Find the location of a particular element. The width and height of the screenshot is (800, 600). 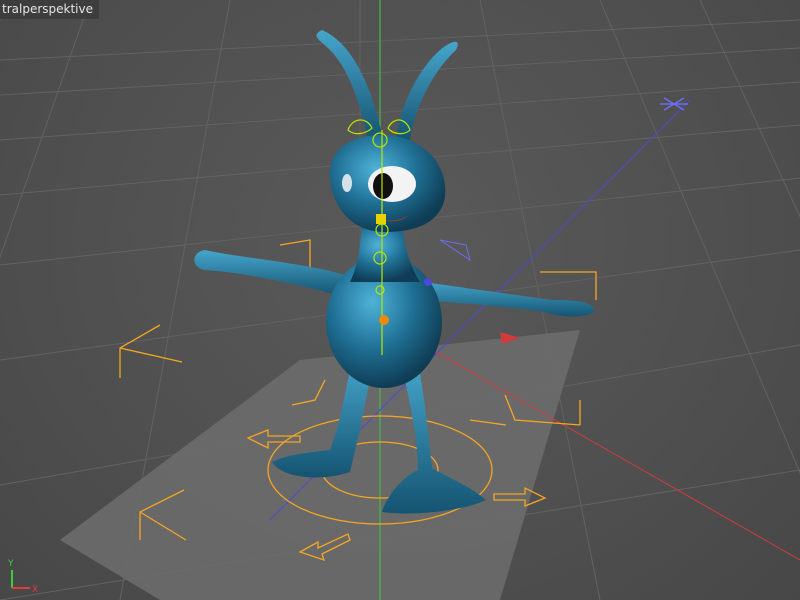

light-icon is located at coordinates (674, 104).